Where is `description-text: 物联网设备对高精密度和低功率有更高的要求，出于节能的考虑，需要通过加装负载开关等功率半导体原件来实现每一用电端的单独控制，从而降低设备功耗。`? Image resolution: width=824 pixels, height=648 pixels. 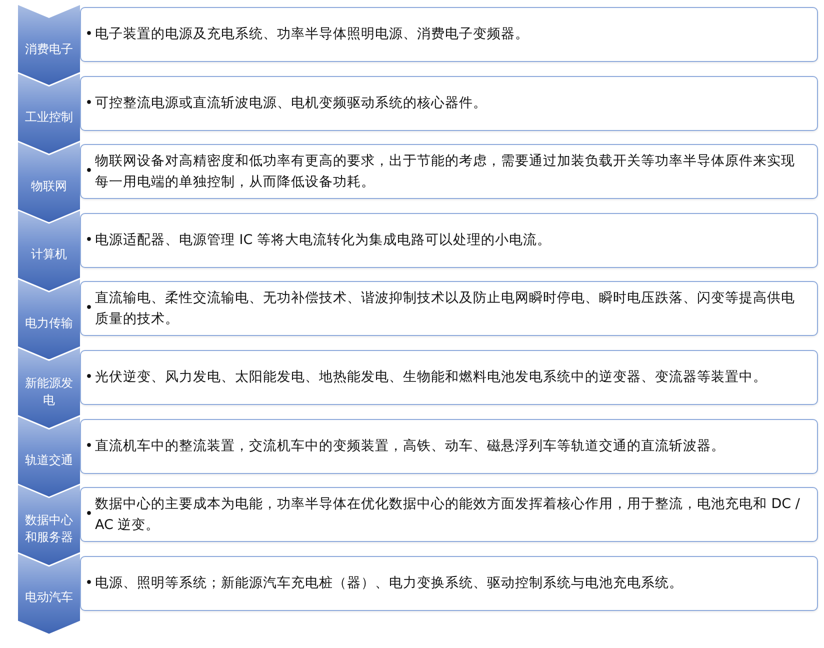
description-text: 物联网设备对高精密度和低功率有更高的要求，出于节能的考虑，需要通过加装负载开关等功率半导体原件来实现每一用电端的单独控制，从而降低设备功耗。 is located at coordinates (445, 172).